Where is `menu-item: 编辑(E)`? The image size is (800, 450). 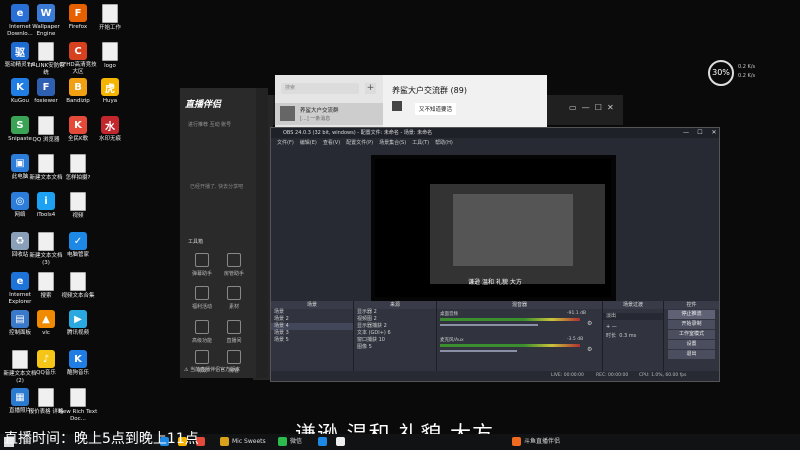
menu-item: 编辑(E) is located at coordinates (308, 143).